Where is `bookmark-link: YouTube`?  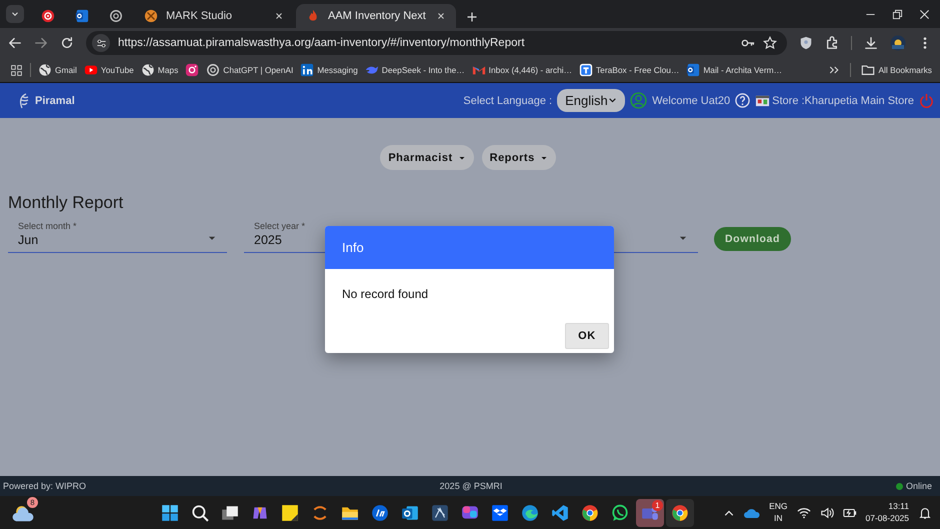
bookmark-link: YouTube is located at coordinates (109, 70).